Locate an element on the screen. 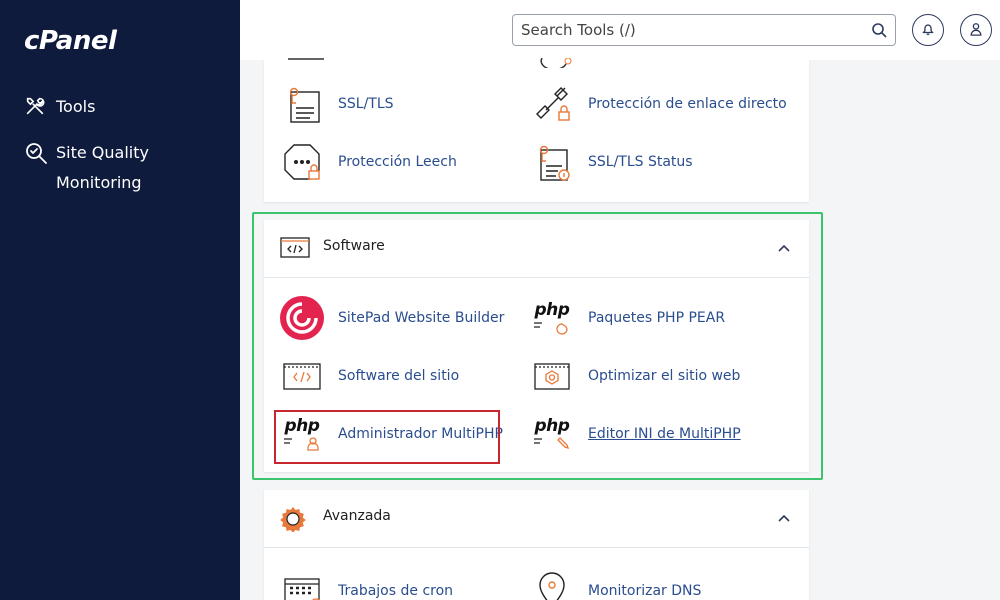  certificate-status-icon is located at coordinates (552, 162).